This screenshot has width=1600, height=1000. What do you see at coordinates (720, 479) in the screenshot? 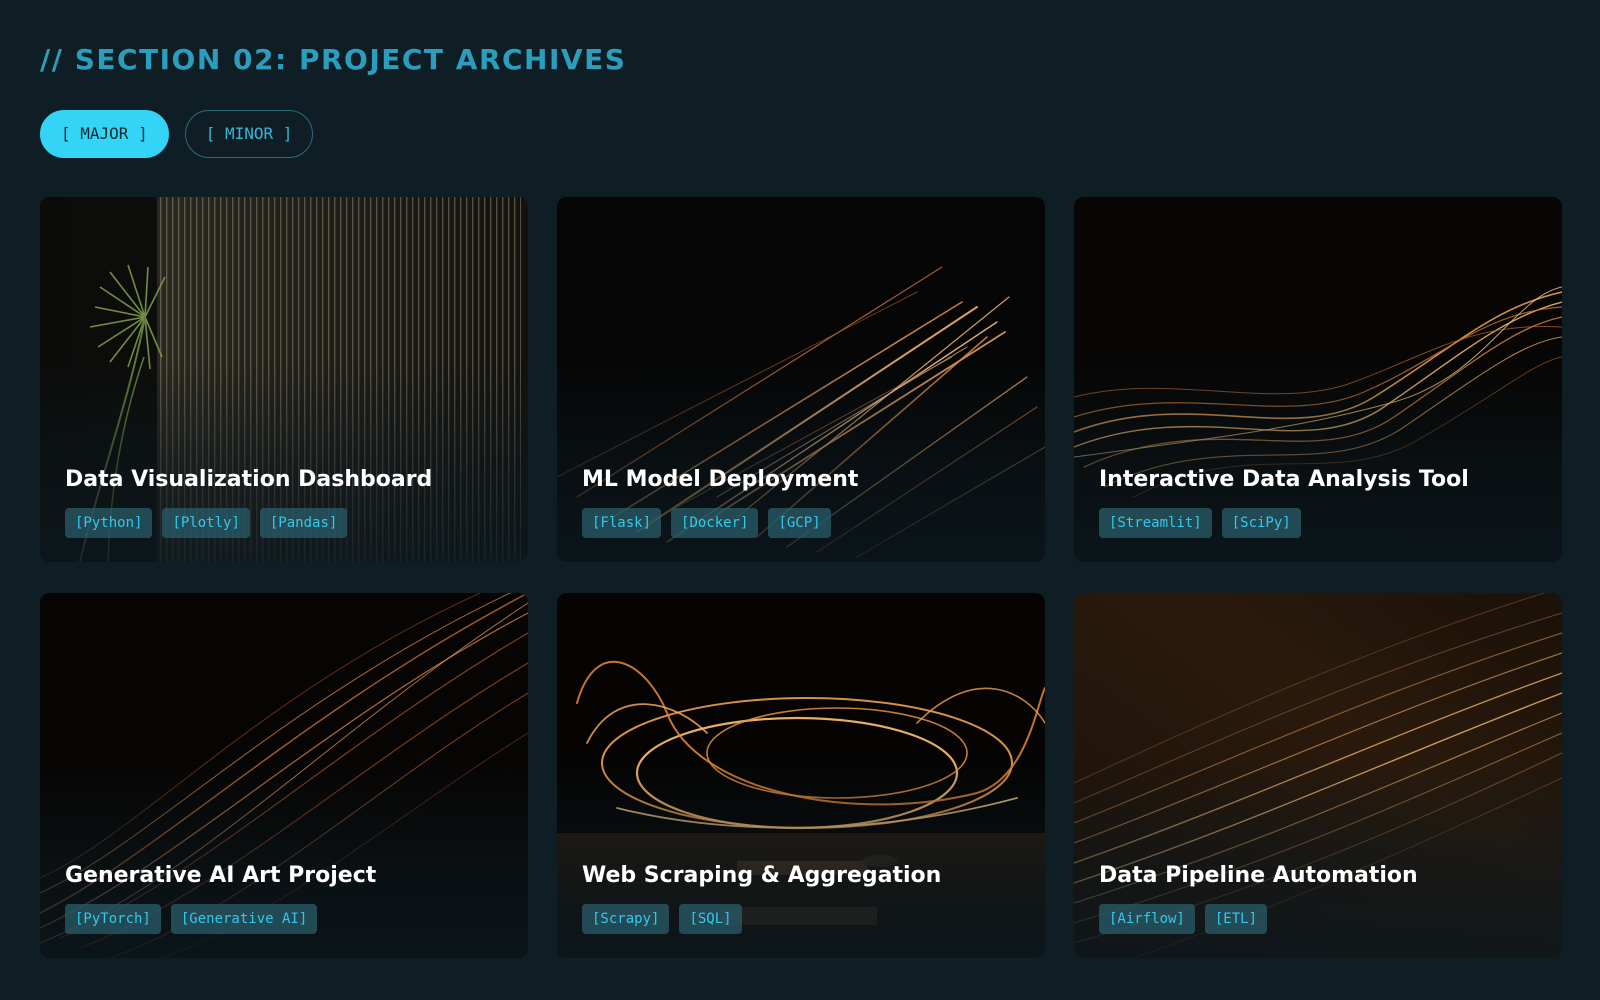
I see `project-title: ML Model Deployment` at bounding box center [720, 479].